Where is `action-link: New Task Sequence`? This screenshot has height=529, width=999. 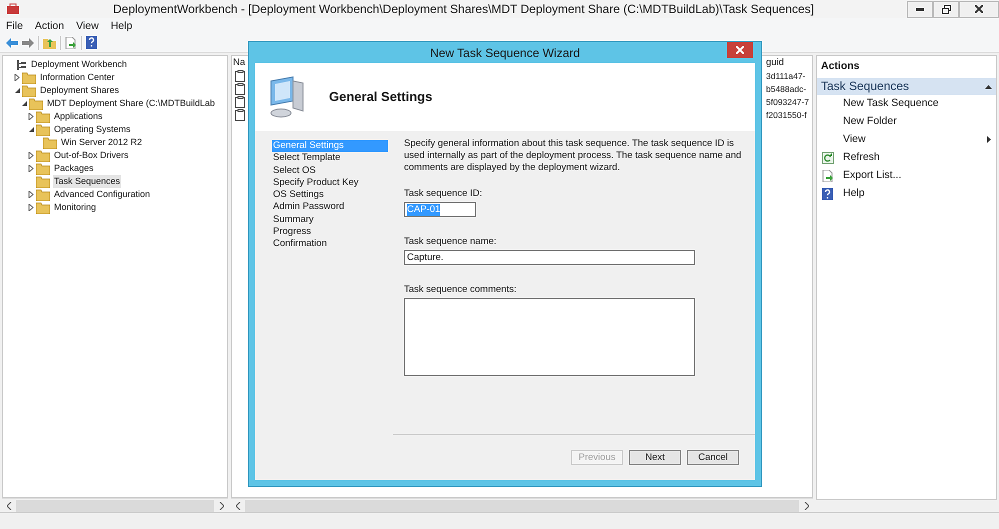 action-link: New Task Sequence is located at coordinates (917, 104).